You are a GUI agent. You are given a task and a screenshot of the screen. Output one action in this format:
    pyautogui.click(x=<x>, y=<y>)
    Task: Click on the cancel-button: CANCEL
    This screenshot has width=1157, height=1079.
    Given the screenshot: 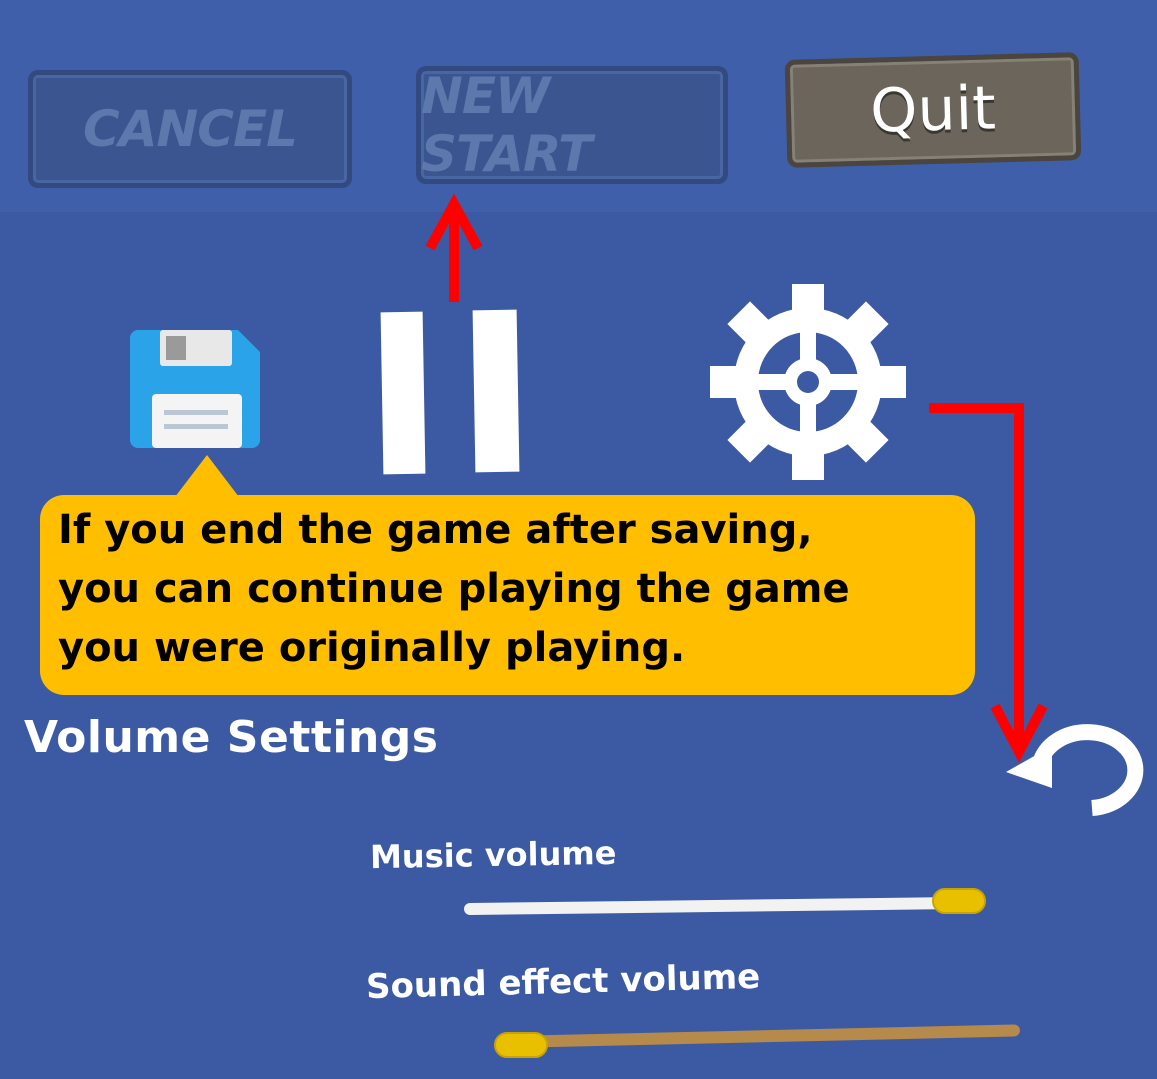 What is the action you would take?
    pyautogui.click(x=190, y=129)
    